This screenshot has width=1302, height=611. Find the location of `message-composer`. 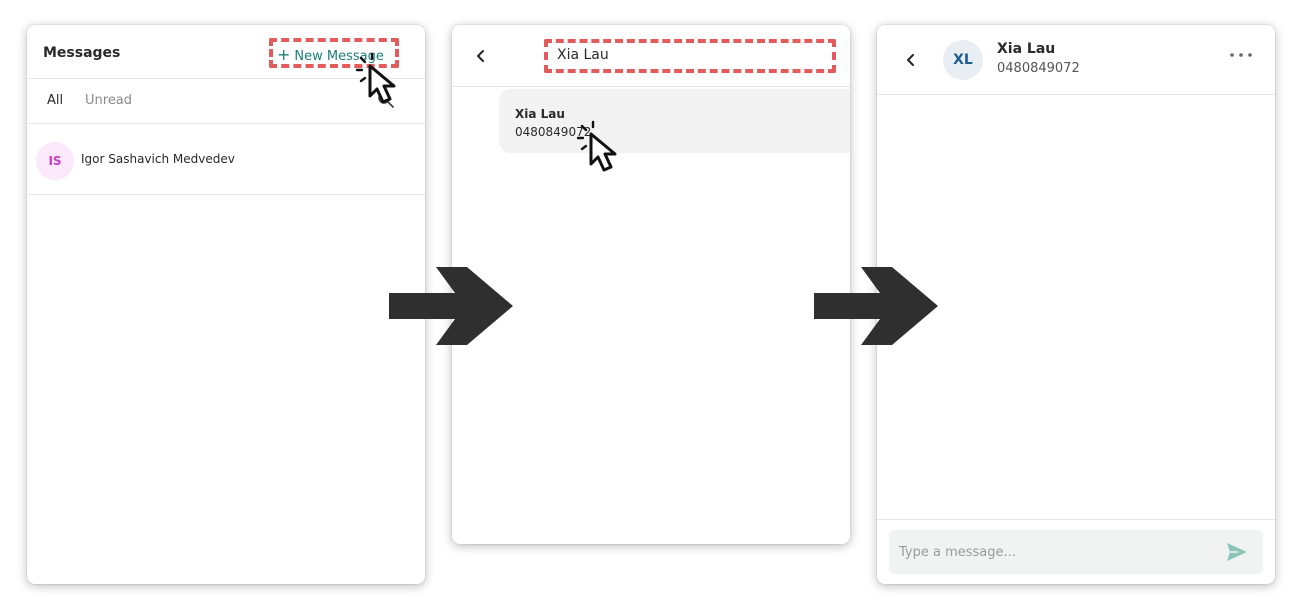

message-composer is located at coordinates (1076, 552).